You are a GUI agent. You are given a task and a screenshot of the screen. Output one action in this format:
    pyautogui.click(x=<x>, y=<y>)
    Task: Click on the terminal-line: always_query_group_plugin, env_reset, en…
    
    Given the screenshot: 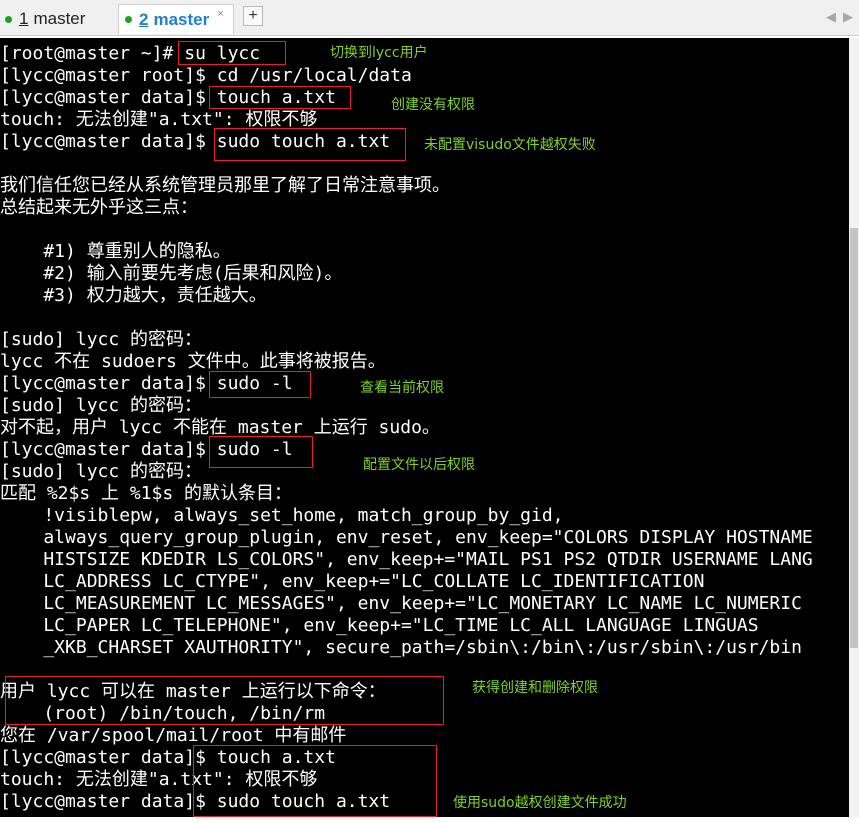 What is the action you would take?
    pyautogui.click(x=406, y=537)
    